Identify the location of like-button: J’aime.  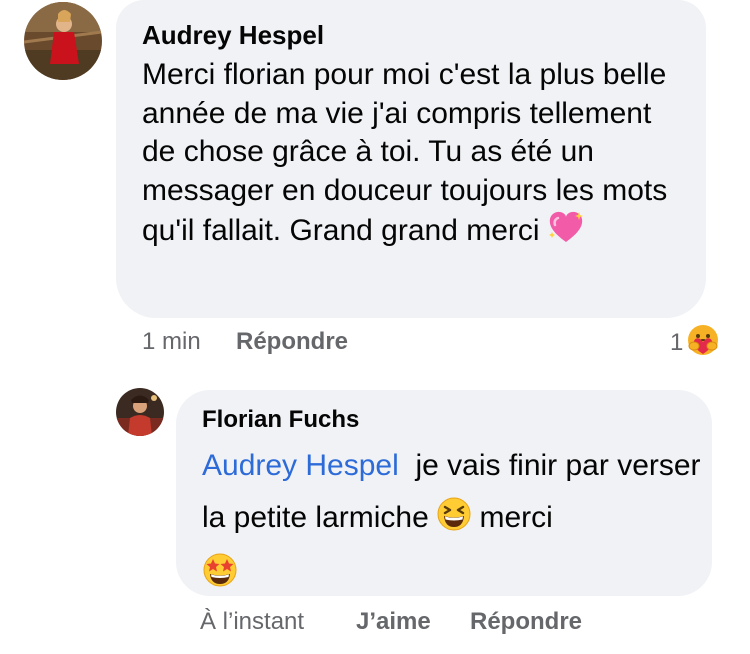
(393, 622).